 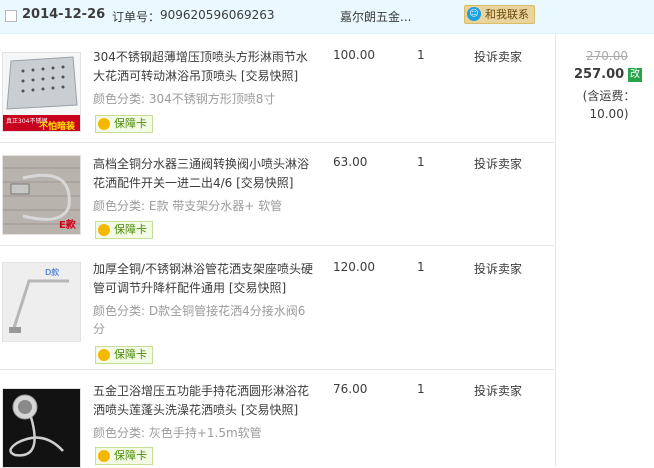 What do you see at coordinates (177, 433) in the screenshot?
I see `product-spec: 颜色分类: 灰色手持+1.5m软管` at bounding box center [177, 433].